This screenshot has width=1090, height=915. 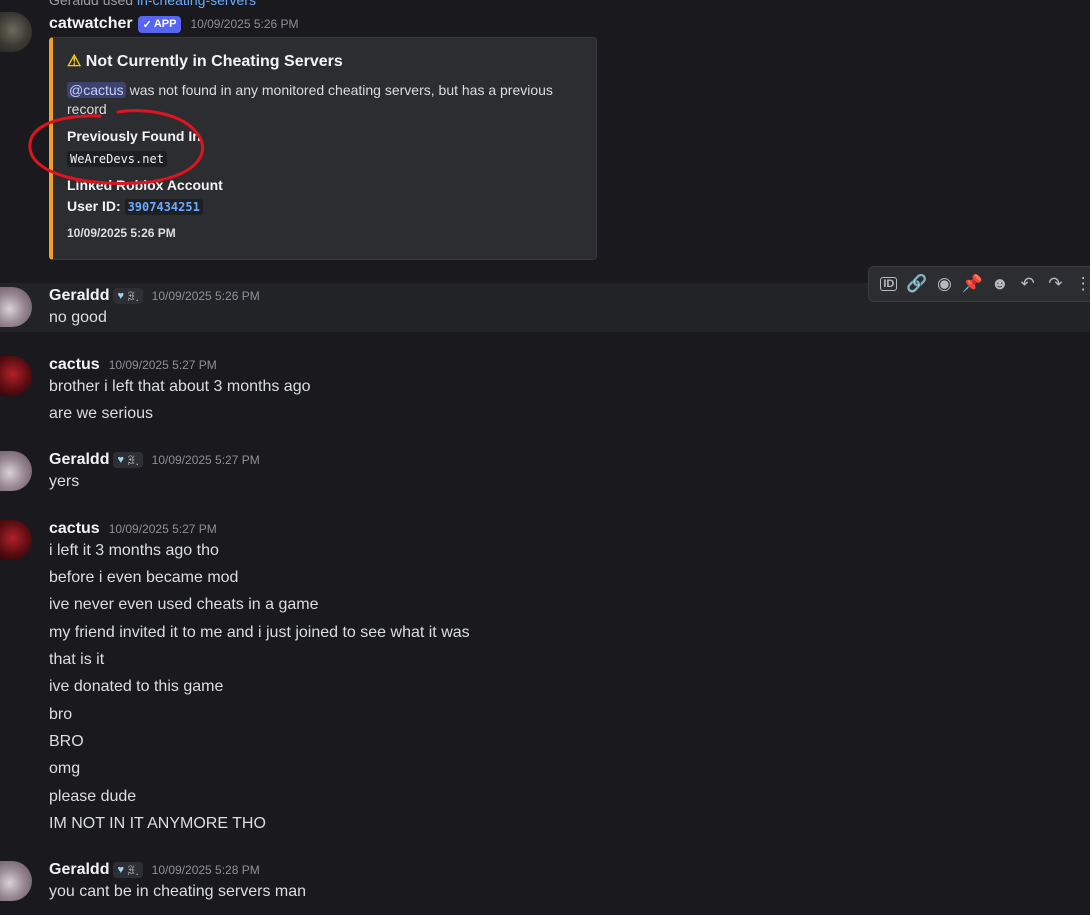 I want to click on message-text: omg, so click(x=65, y=768).